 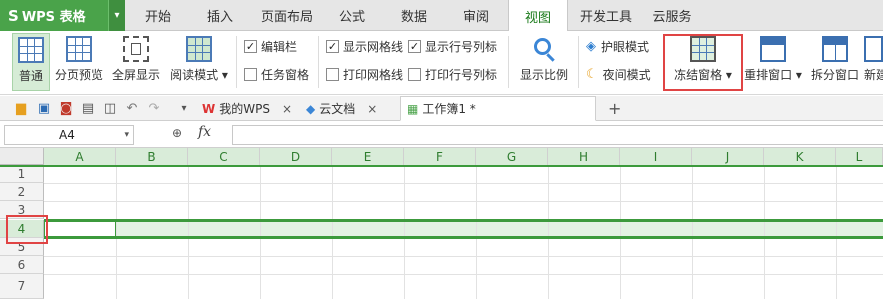 I want to click on save-icon: ▣, so click(x=44, y=108).